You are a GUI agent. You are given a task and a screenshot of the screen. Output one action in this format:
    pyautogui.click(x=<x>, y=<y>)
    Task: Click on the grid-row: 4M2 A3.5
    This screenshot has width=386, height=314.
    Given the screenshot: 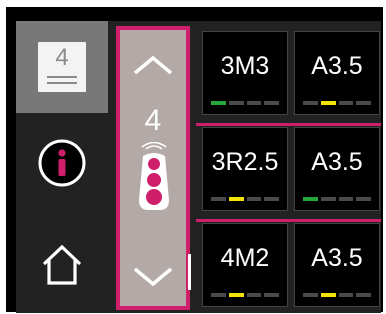 What is the action you would take?
    pyautogui.click(x=288, y=265)
    